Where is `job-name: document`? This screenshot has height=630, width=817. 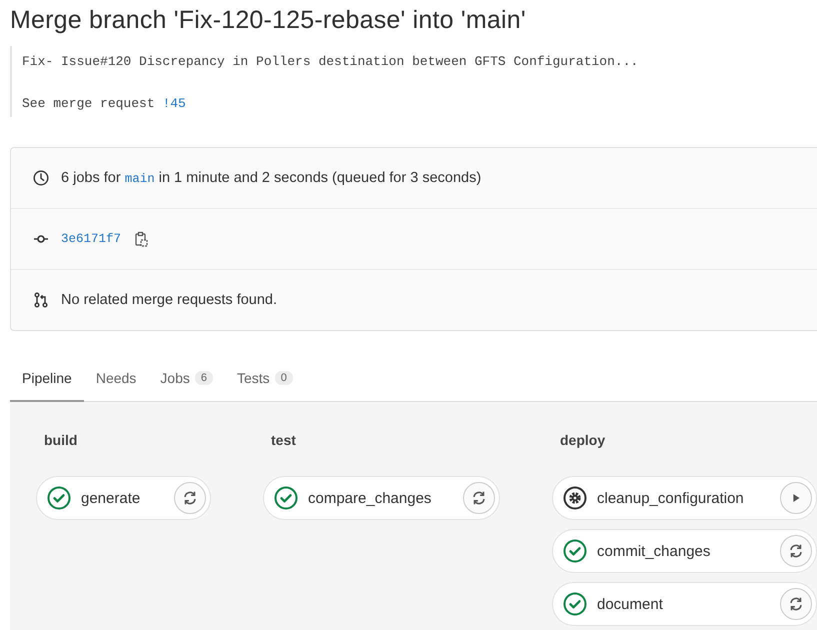
job-name: document is located at coordinates (630, 604).